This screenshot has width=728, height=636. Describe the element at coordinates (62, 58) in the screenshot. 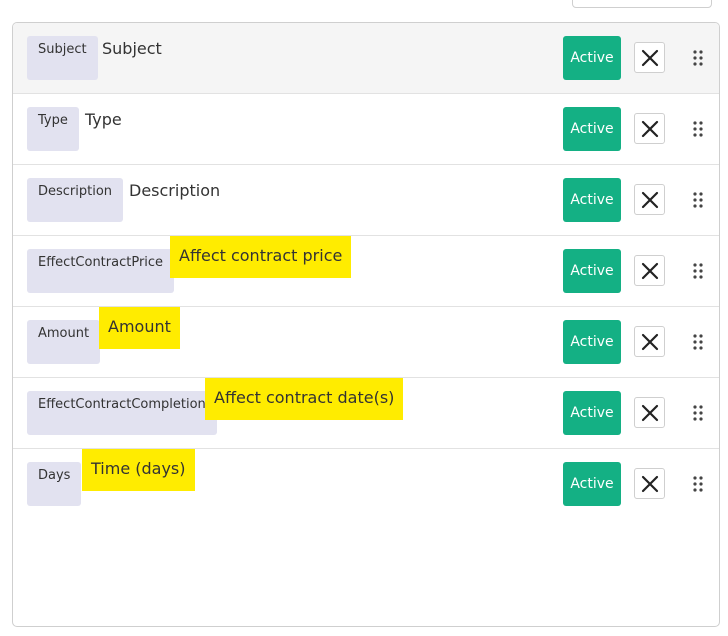

I see `field-key-chip: Subject` at that location.